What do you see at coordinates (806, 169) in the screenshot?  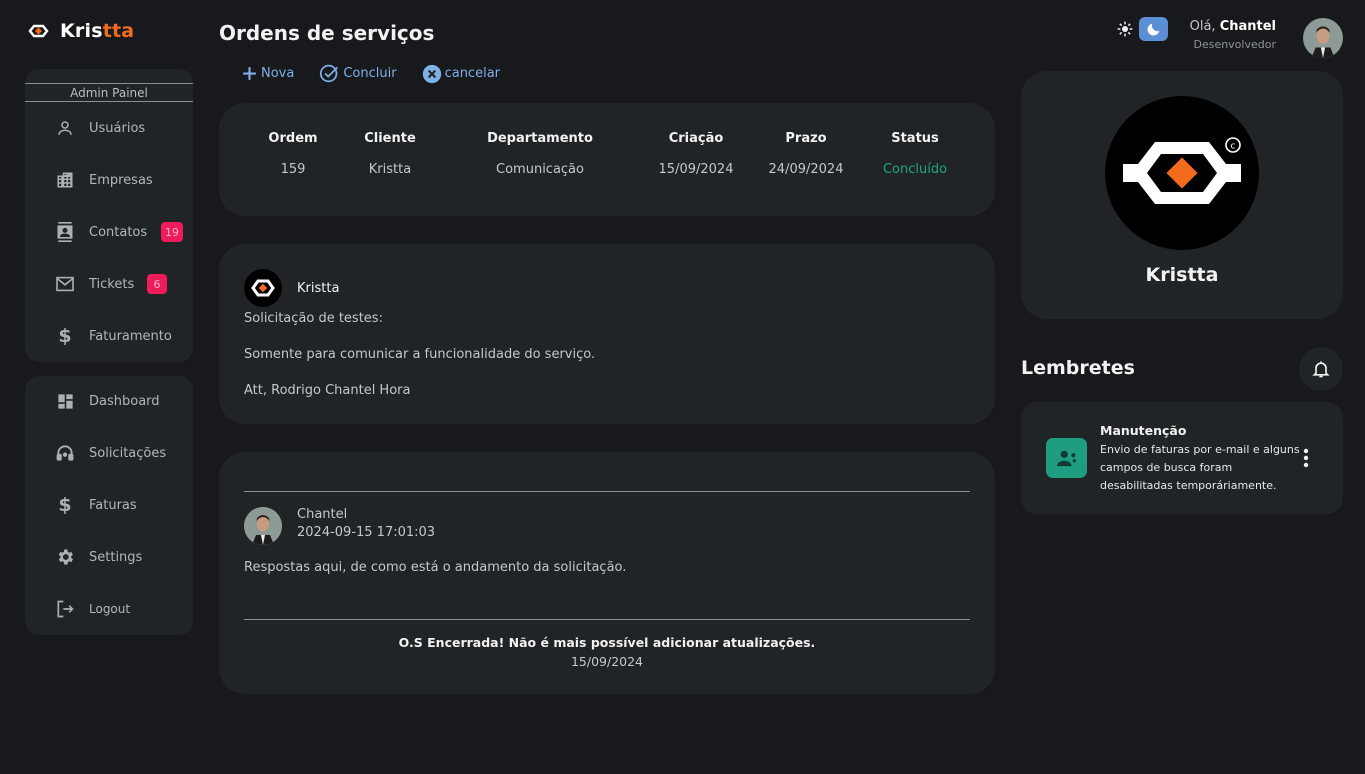 I see `order-deadline: 24/09/2024` at bounding box center [806, 169].